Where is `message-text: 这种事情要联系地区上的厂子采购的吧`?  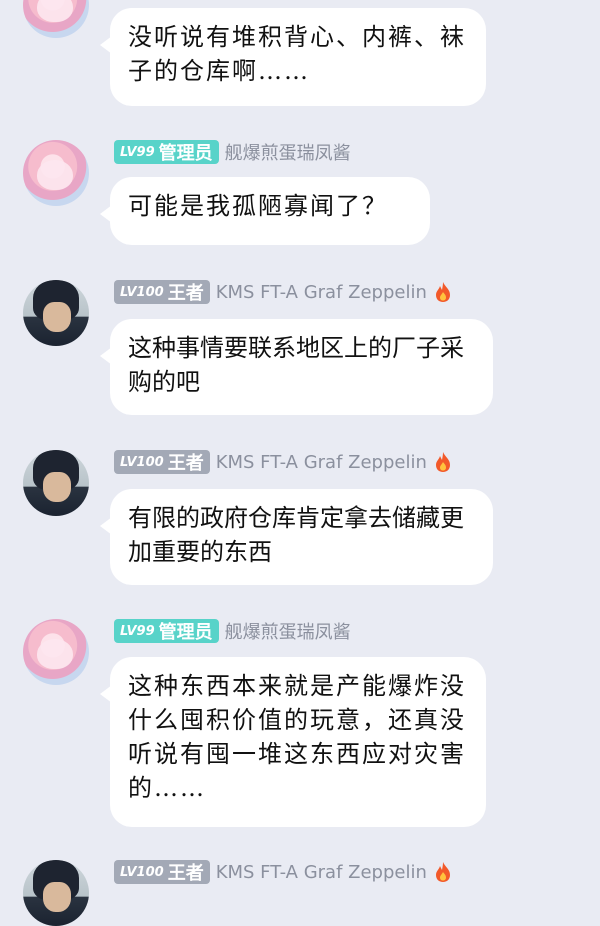 message-text: 这种事情要联系地区上的厂子采购的吧 is located at coordinates (296, 365).